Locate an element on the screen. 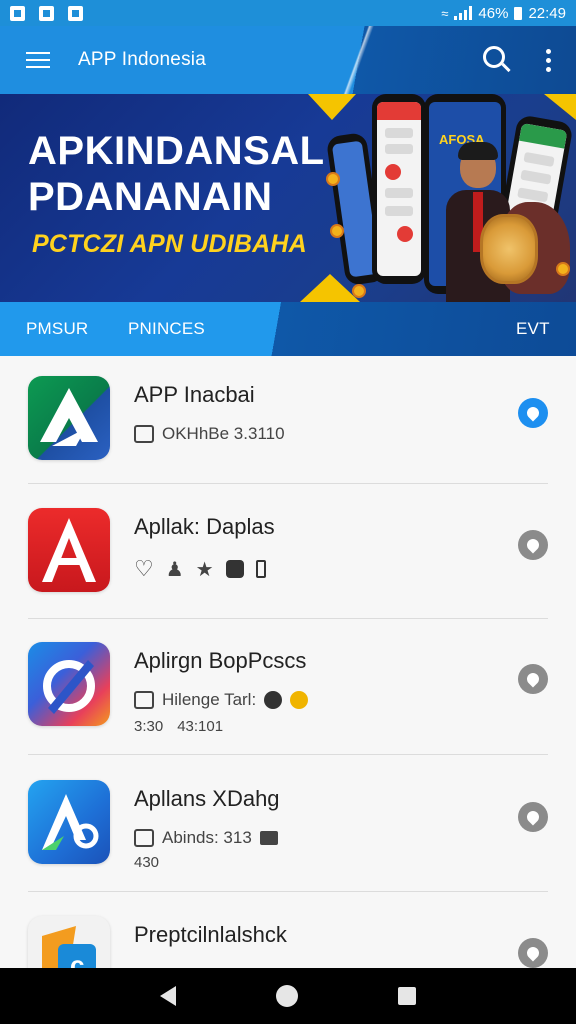 Image resolution: width=576 pixels, height=1024 pixels. app-bar: APP Indonesia is located at coordinates (288, 60).